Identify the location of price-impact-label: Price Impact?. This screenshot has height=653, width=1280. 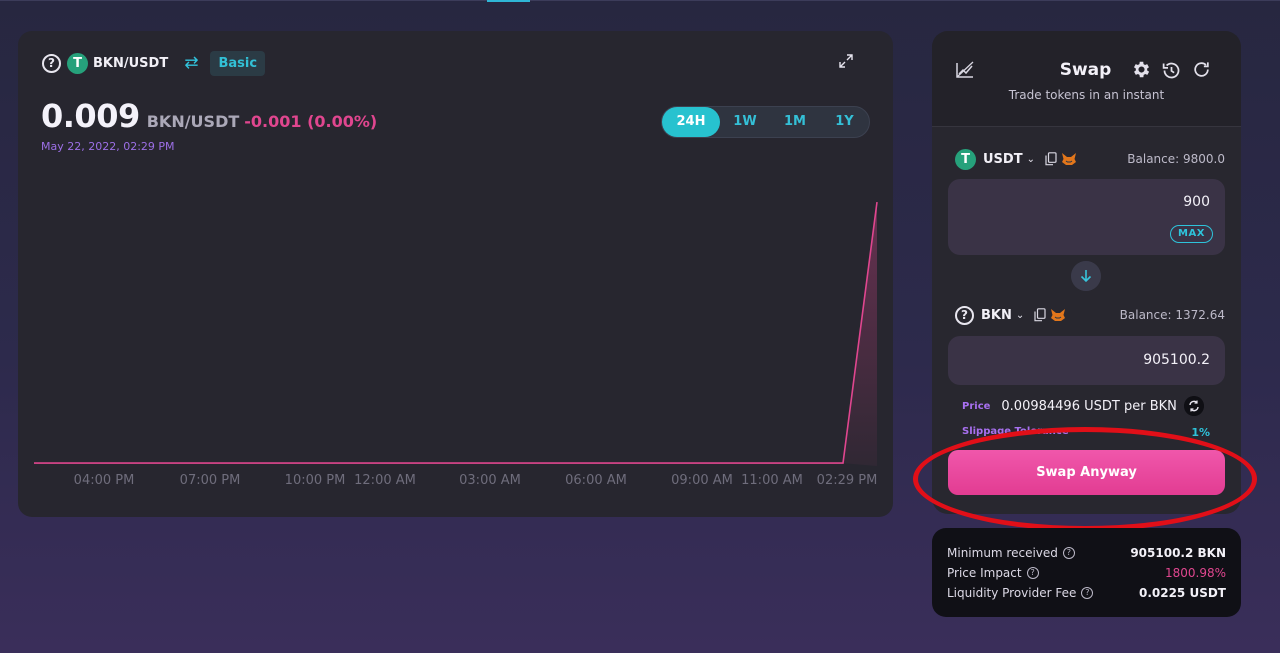
(993, 573).